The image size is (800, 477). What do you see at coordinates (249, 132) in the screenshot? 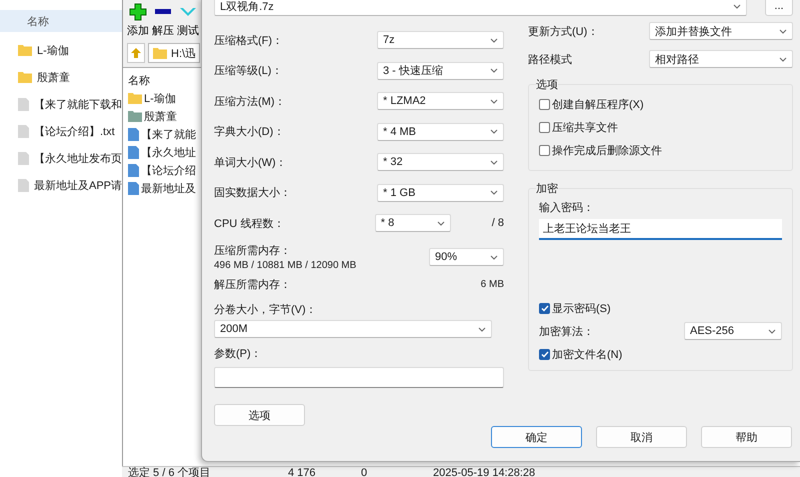
I see `setting-label: 字典大小(D)：` at bounding box center [249, 132].